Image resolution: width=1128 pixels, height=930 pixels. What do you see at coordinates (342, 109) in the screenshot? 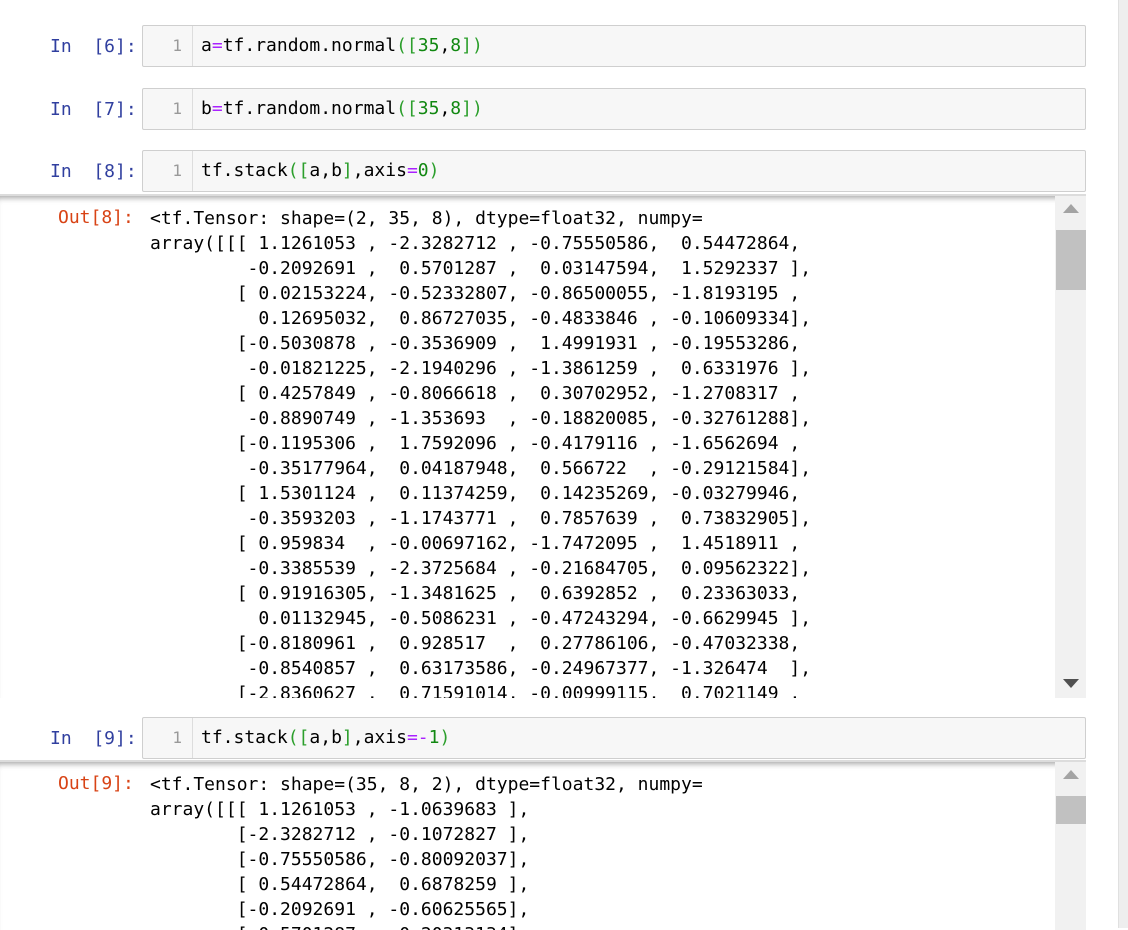
I see `code-line: b=tf.random.normal([35,8])` at bounding box center [342, 109].